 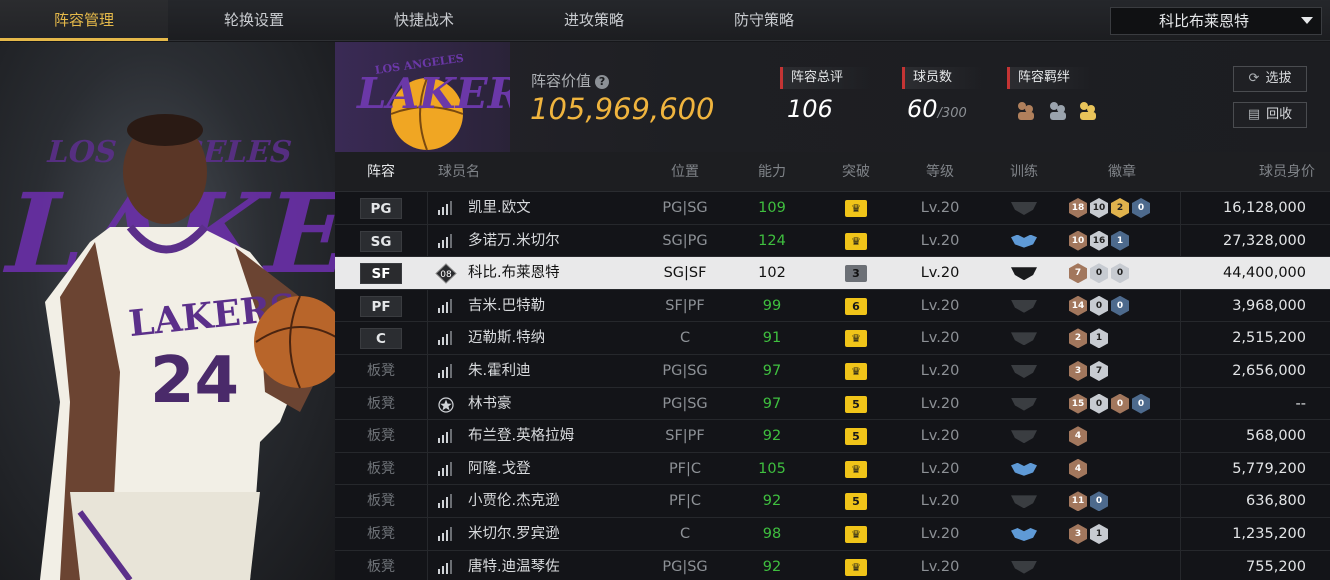 I want to click on badge-hex: 3, so click(x=1078, y=371).